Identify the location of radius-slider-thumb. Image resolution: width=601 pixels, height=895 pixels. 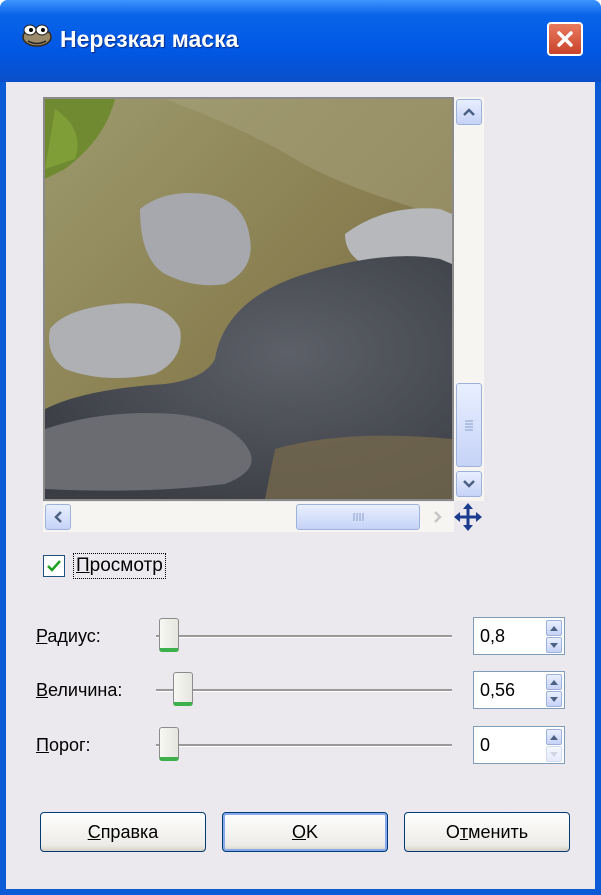
(169, 635).